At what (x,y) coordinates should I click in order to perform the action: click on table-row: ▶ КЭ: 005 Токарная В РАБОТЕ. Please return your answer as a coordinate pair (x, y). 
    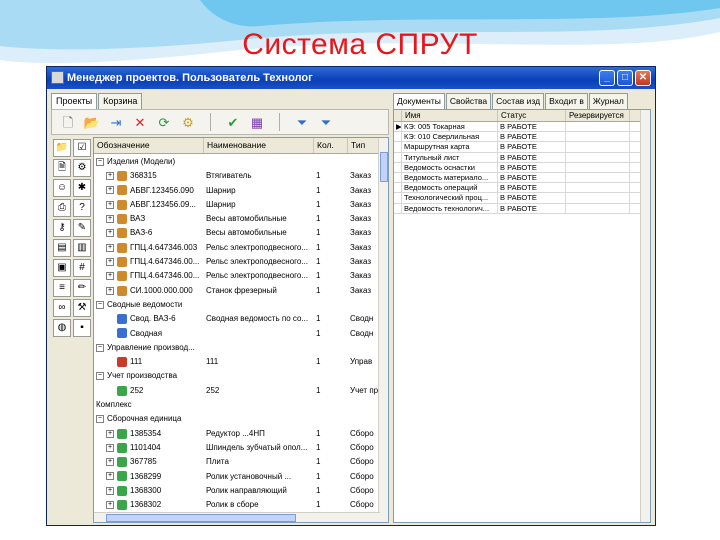
    Looking at the image, I should click on (522, 127).